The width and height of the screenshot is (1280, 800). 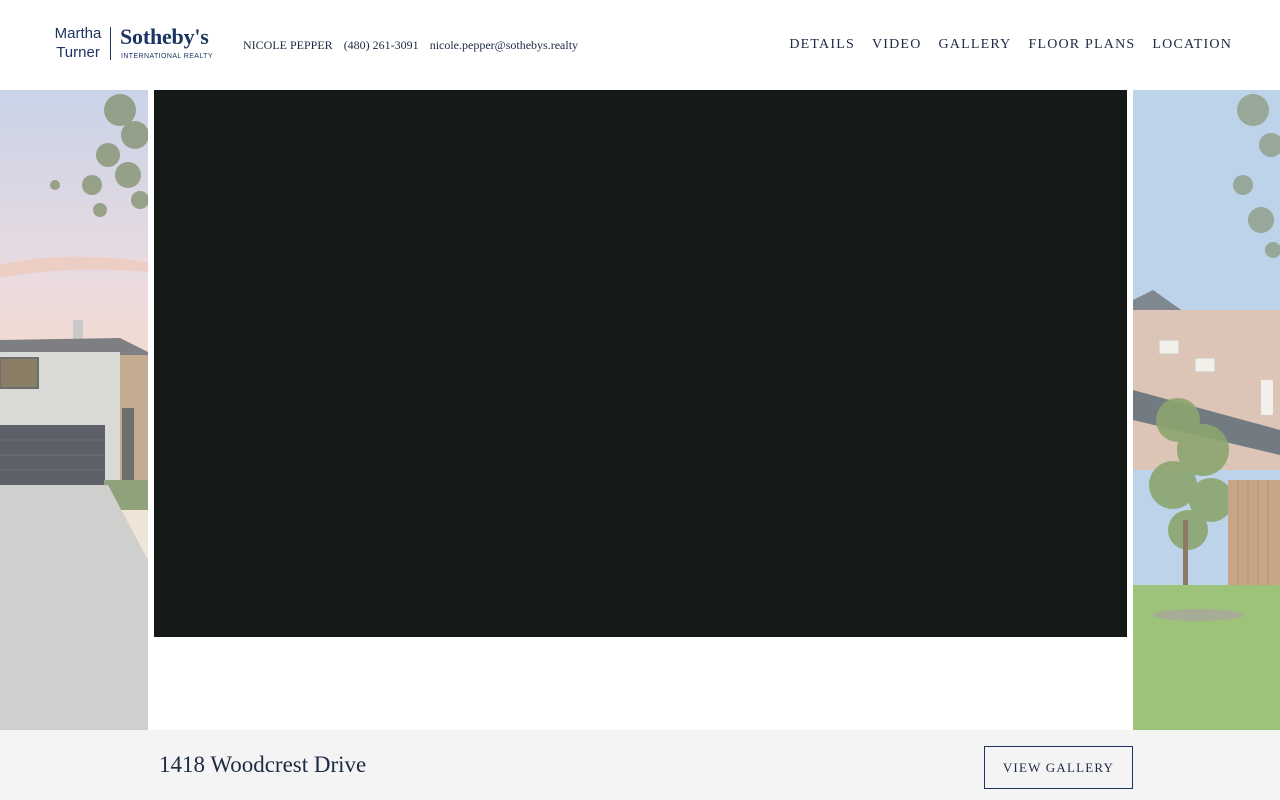 What do you see at coordinates (164, 36) in the screenshot?
I see `logo-brand: Sotheby's` at bounding box center [164, 36].